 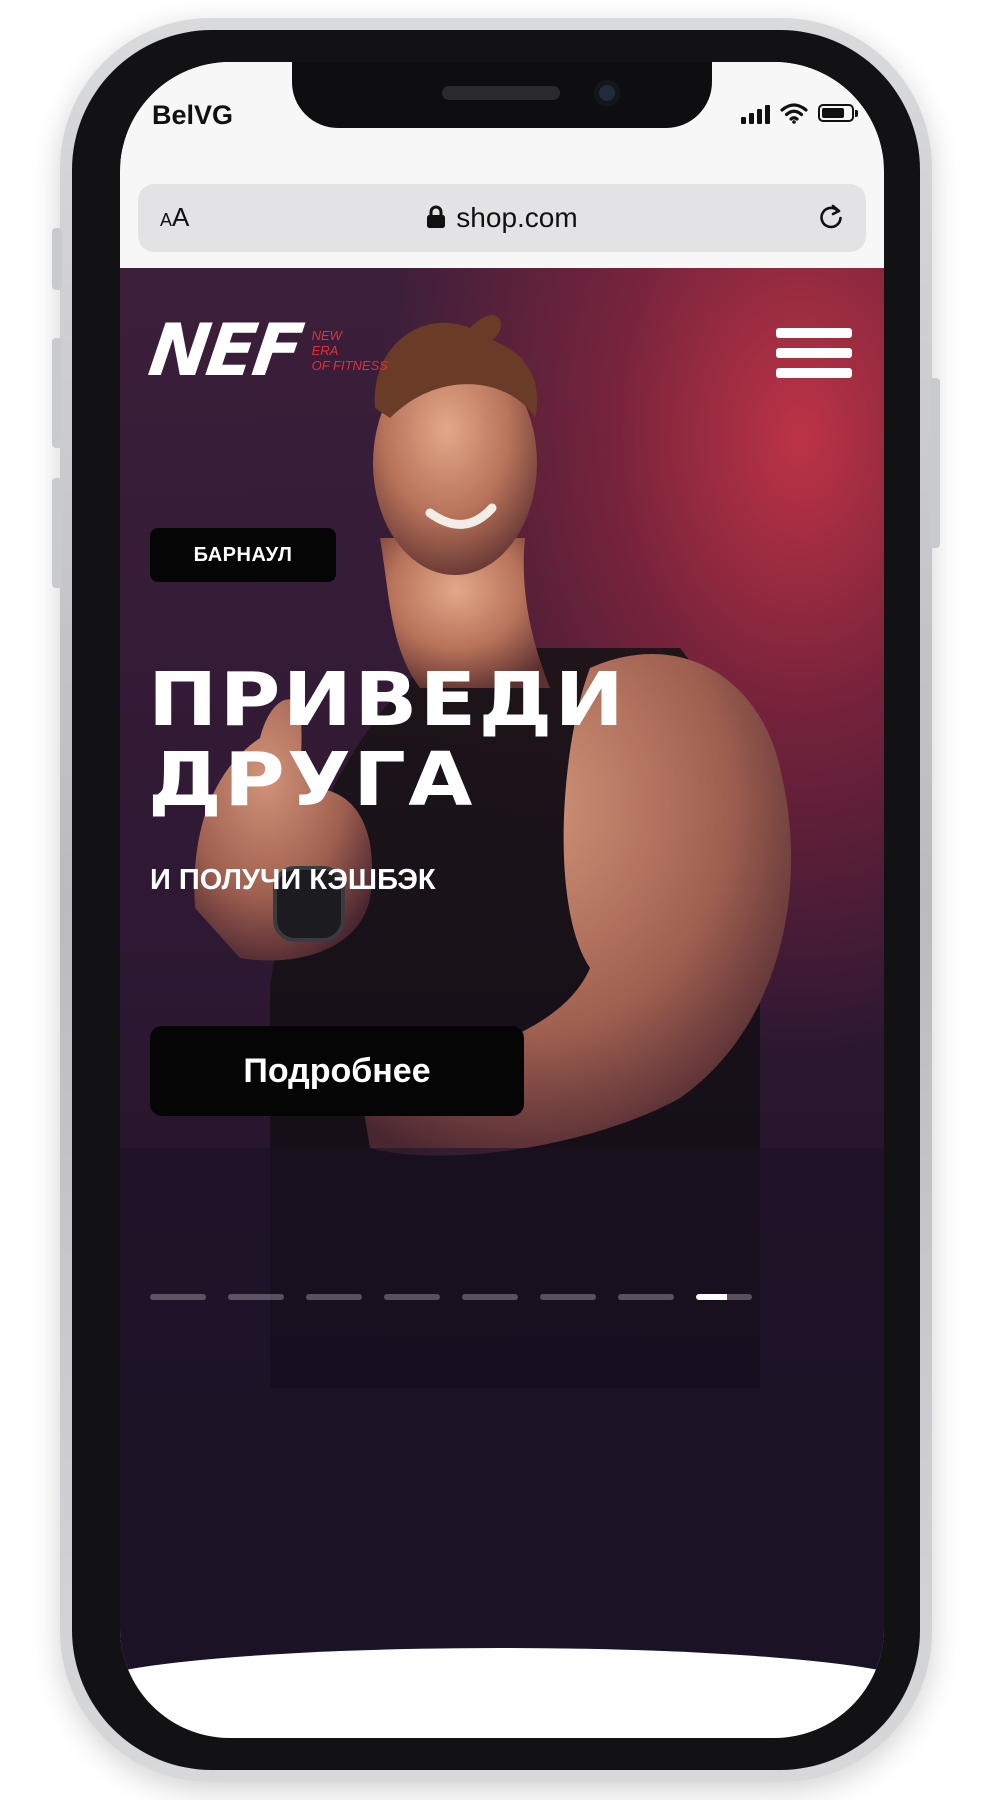 I want to click on status-icons, so click(x=799, y=113).